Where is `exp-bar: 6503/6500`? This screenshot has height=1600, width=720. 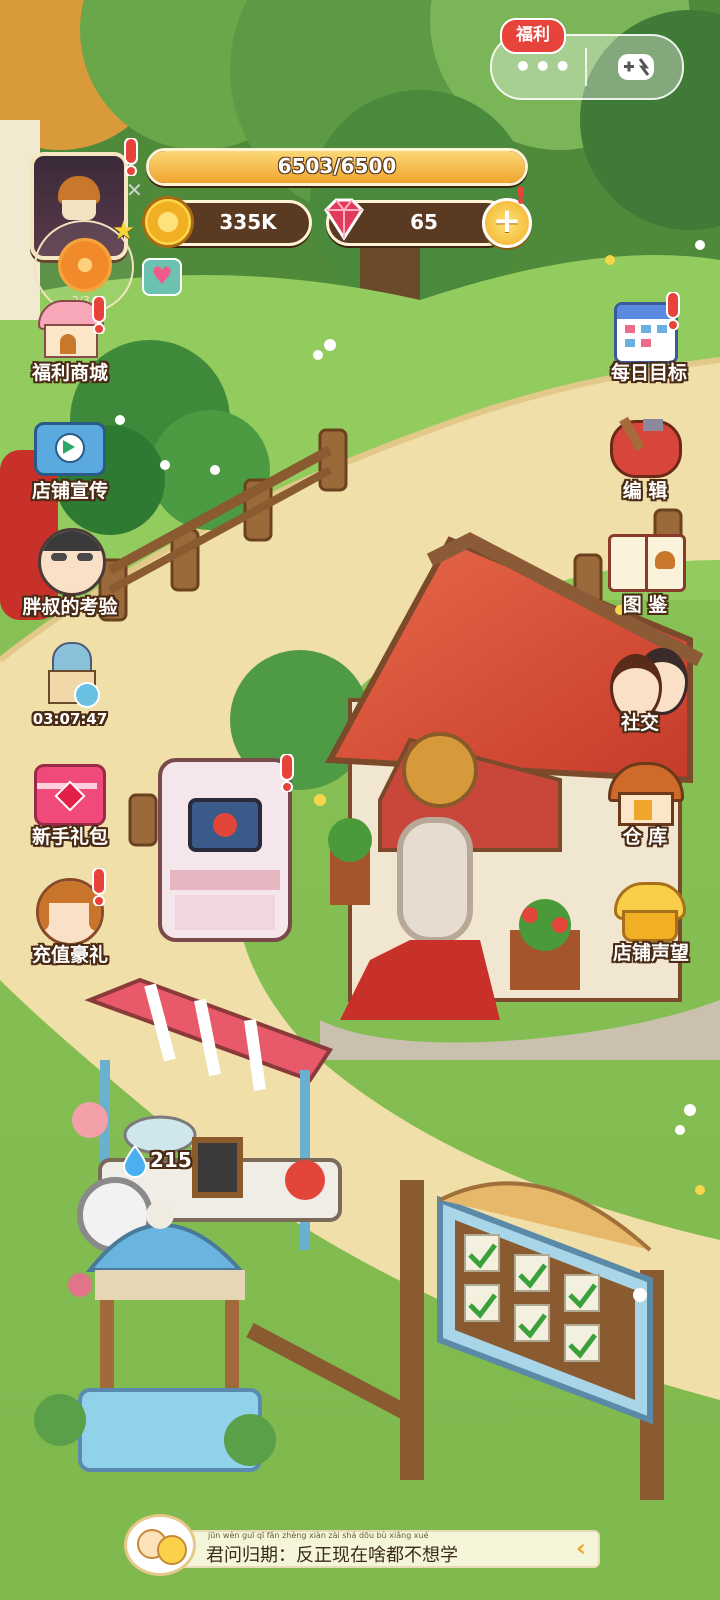 exp-bar: 6503/6500 is located at coordinates (337, 167).